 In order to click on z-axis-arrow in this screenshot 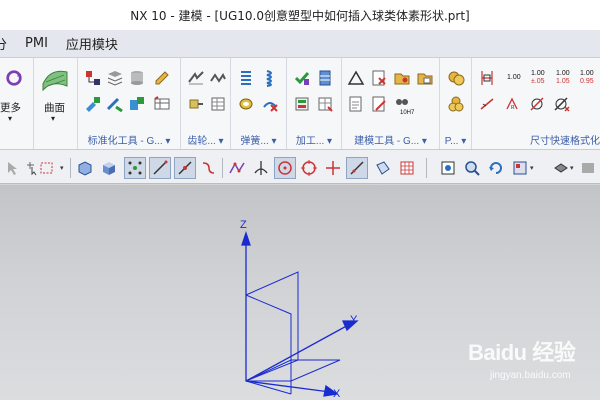, I will do `click(246, 238)`.